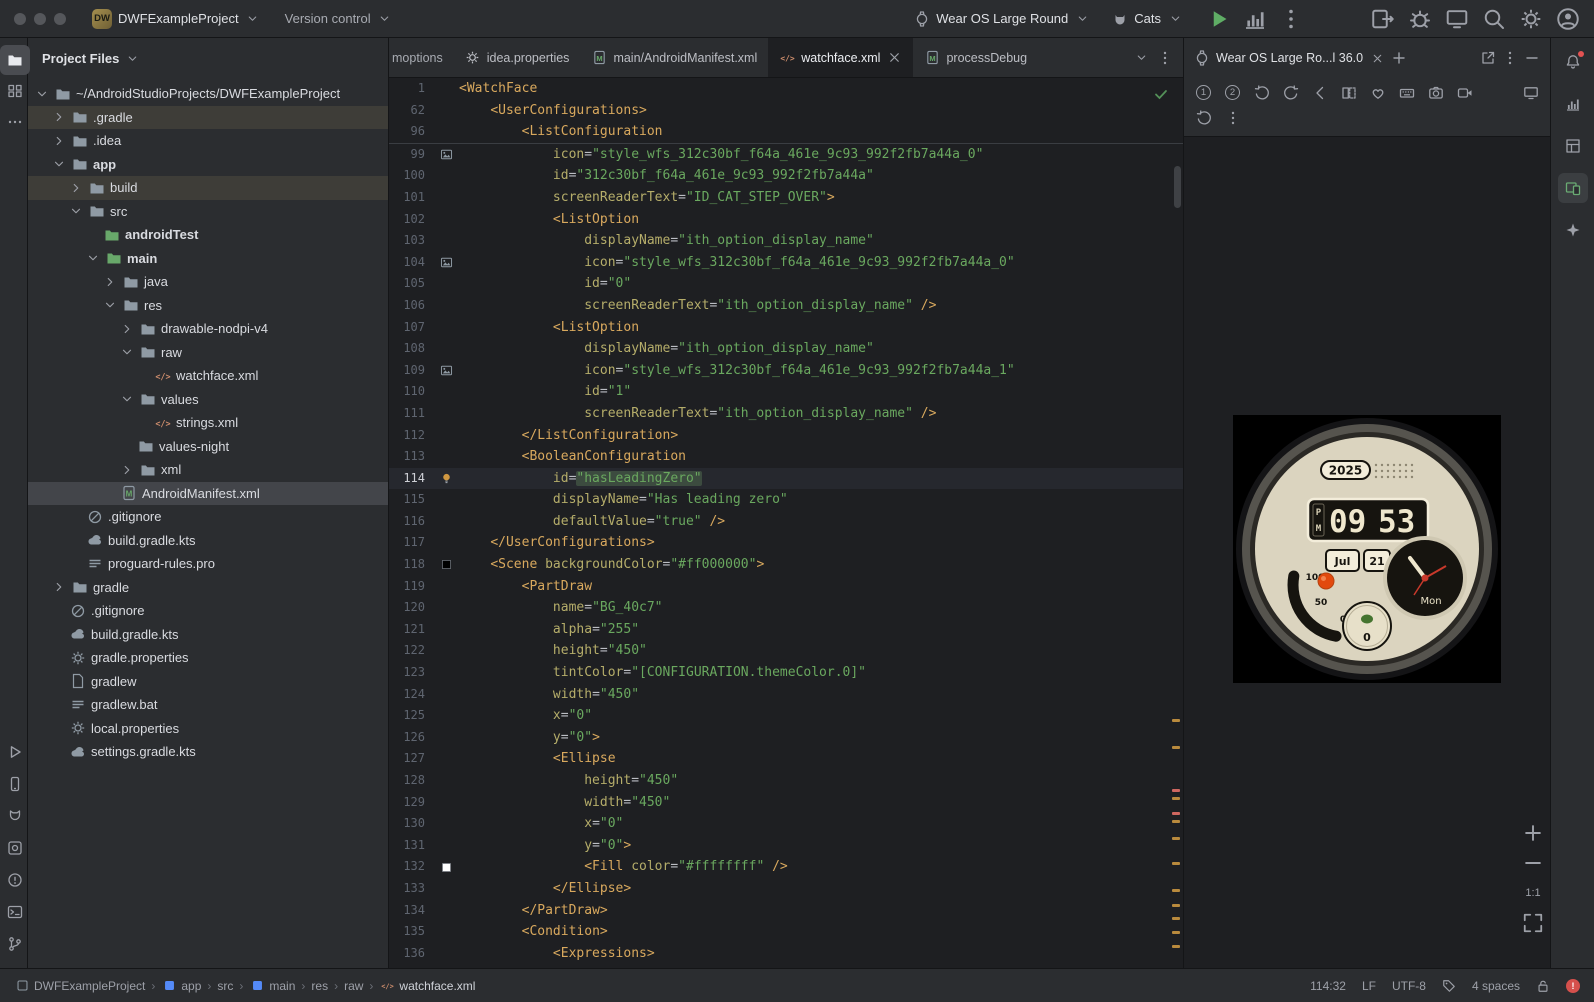 This screenshot has width=1594, height=1002. Describe the element at coordinates (786, 132) in the screenshot. I see `code-line-96: 96 <ListConfiguration` at that location.